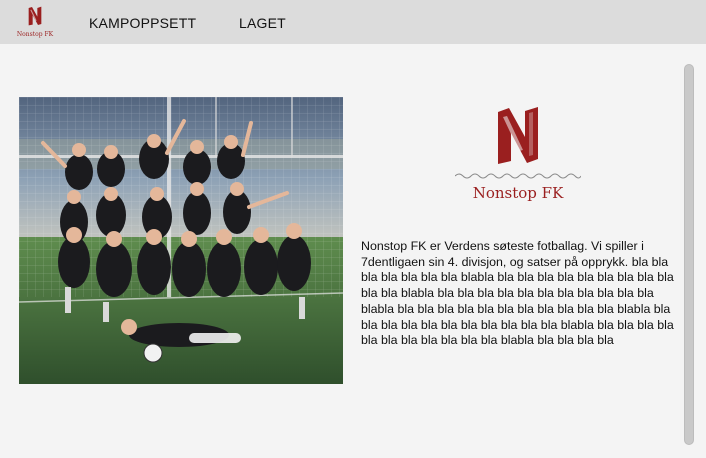 The image size is (706, 458). I want to click on brand-logo-link: Nonstop FK, so click(35, 22).